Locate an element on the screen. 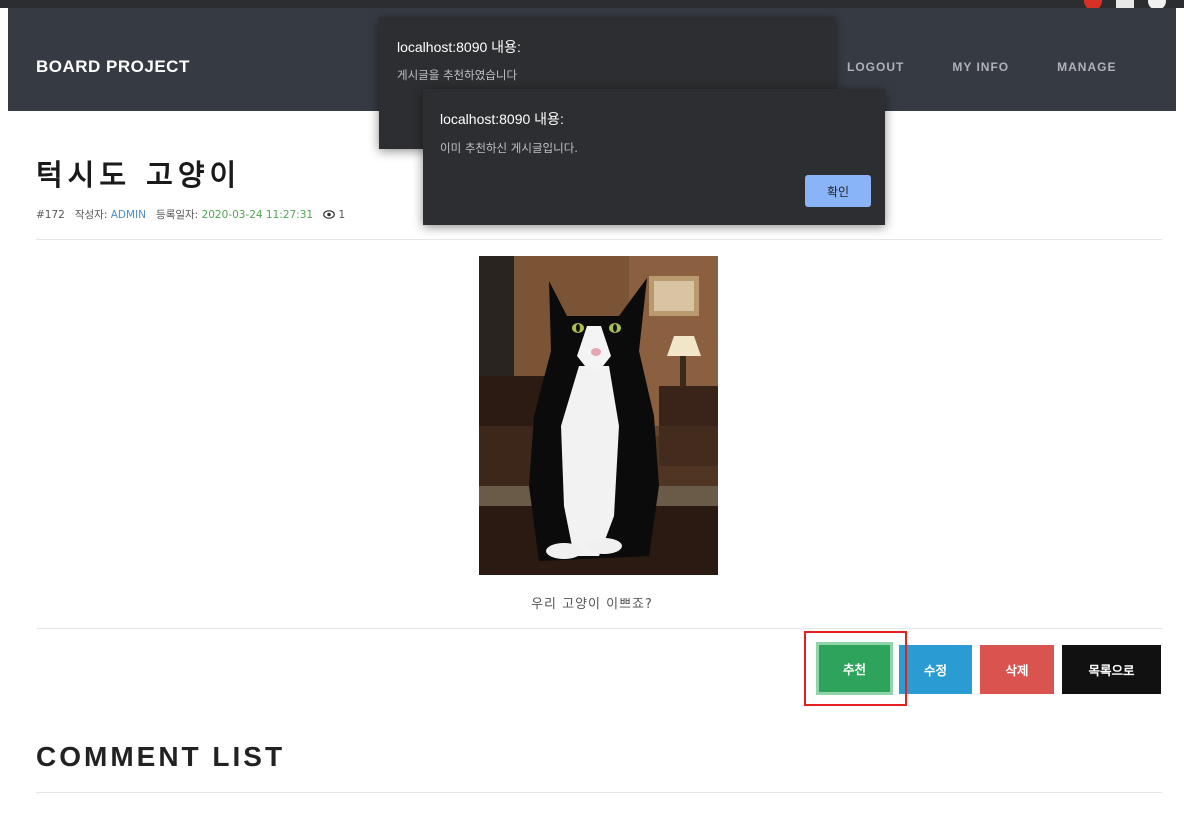  post-title: 턱시도 고양이 is located at coordinates (139, 175).